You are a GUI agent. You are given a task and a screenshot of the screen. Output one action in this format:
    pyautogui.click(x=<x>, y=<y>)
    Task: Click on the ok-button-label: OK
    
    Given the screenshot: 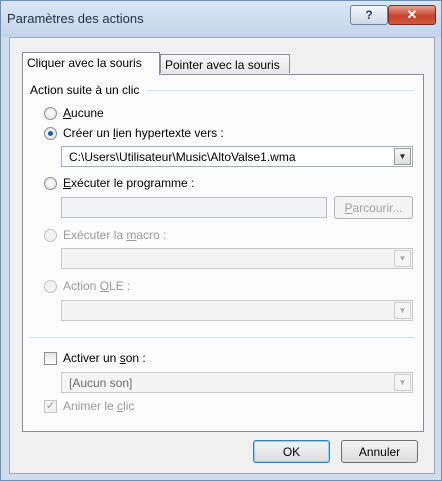 What is the action you would take?
    pyautogui.click(x=291, y=451)
    